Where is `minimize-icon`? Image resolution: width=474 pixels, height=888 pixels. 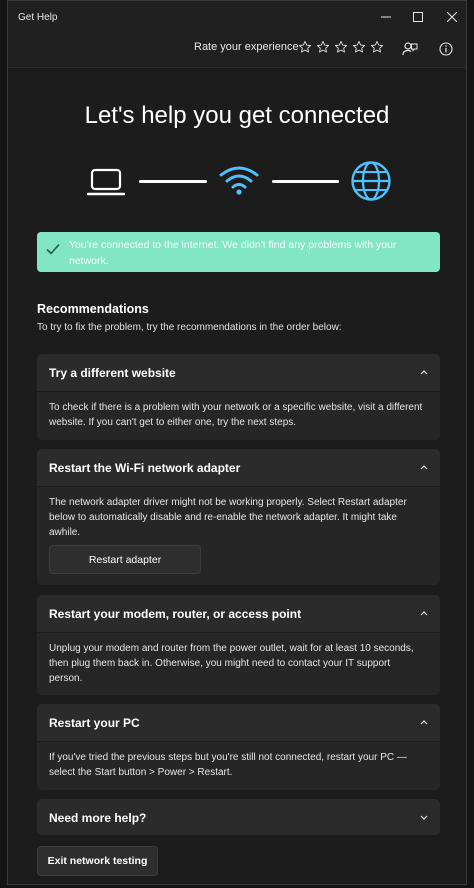 minimize-icon is located at coordinates (386, 17).